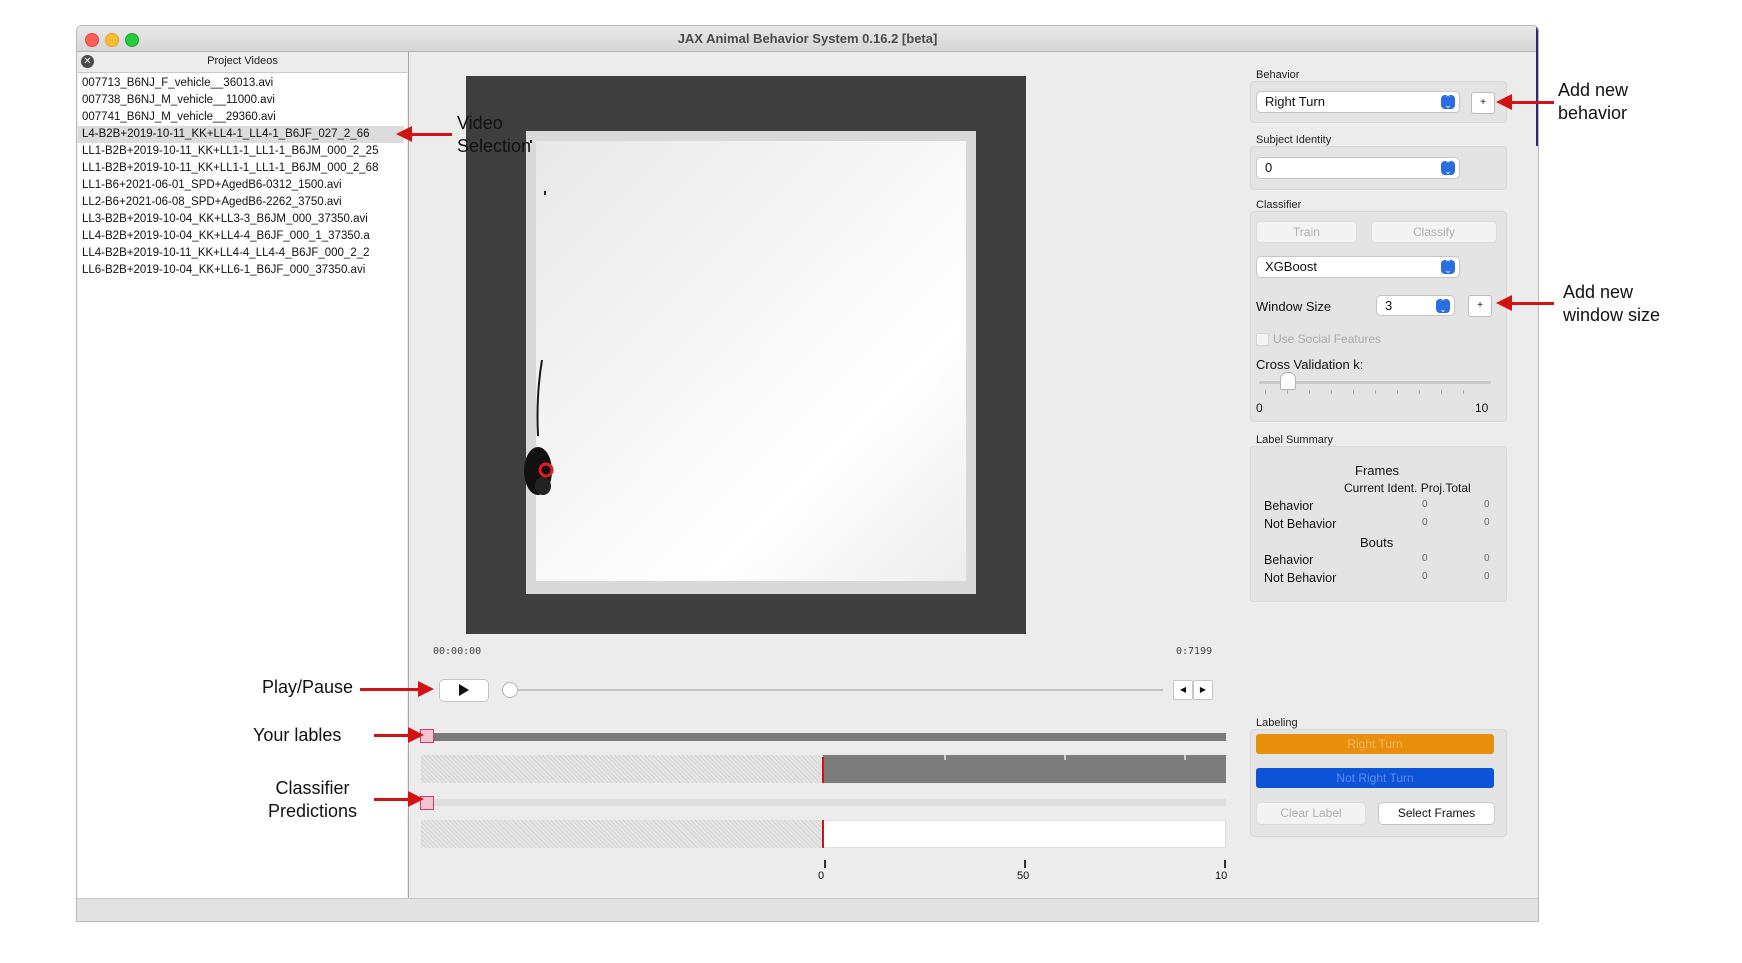 The image size is (1742, 963). I want to click on social-features-label: Use Social Features, so click(1327, 339).